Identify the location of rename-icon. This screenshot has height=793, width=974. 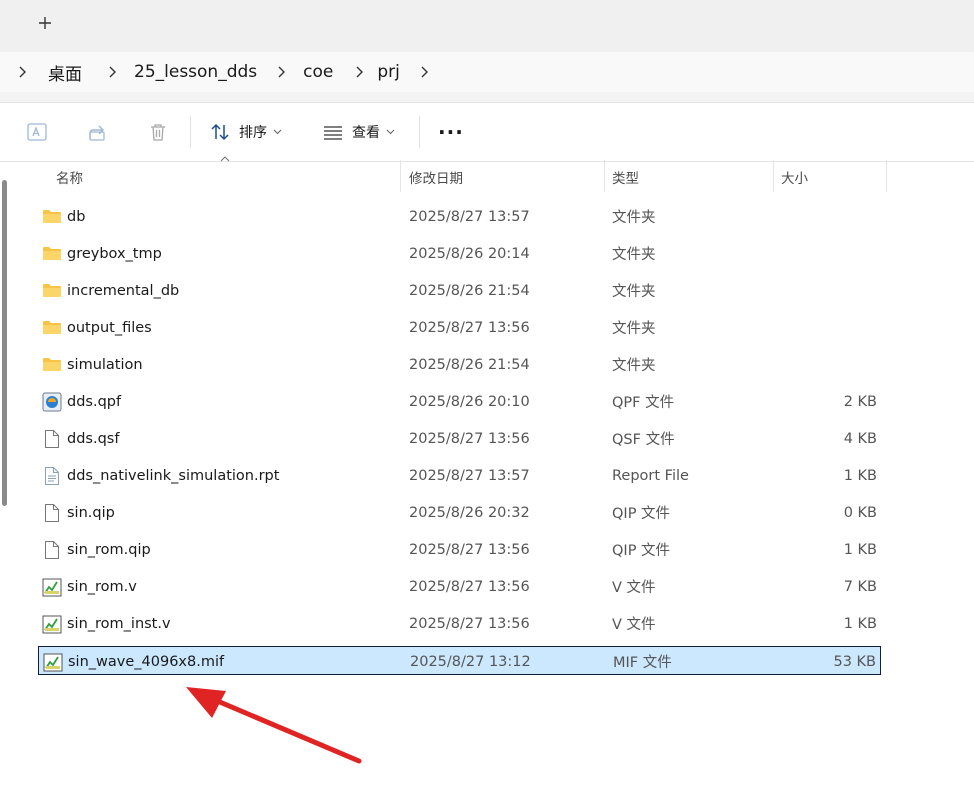
(37, 132).